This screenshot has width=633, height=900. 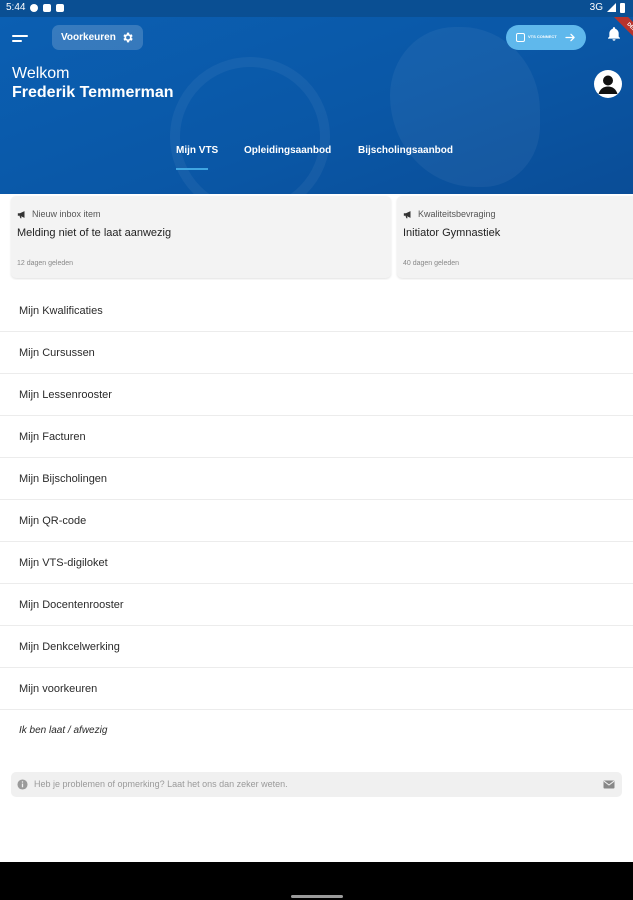 What do you see at coordinates (316, 689) in the screenshot?
I see `menu-item-voorkeuren: Mijn voorkeuren` at bounding box center [316, 689].